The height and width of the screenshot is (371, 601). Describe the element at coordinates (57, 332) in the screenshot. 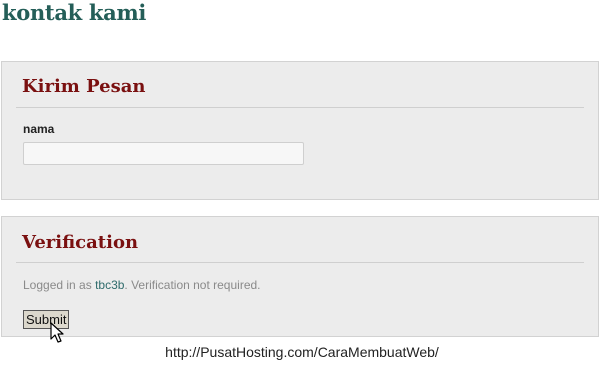

I see `mouse-pointer-icon` at that location.